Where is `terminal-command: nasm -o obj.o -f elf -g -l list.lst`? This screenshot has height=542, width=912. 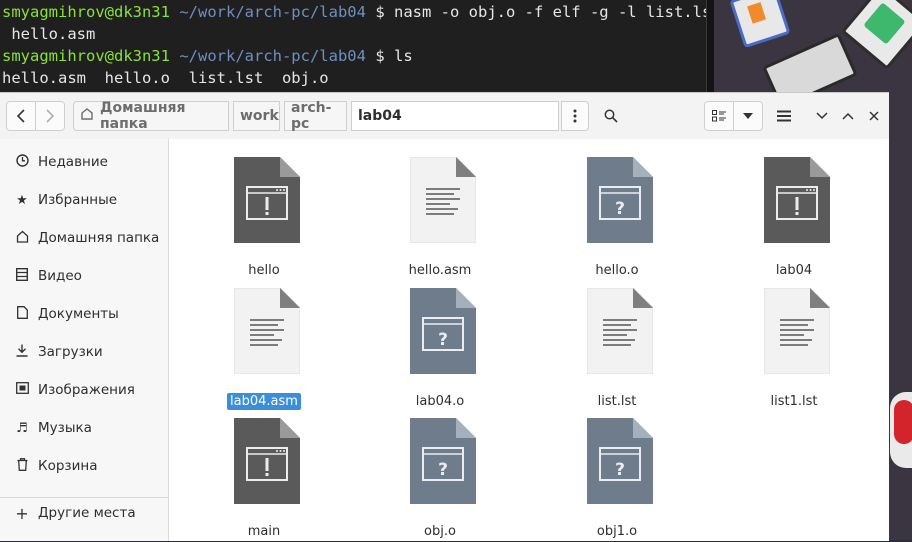 terminal-command: nasm -o obj.o -f elf -g -l list.lst is located at coordinates (557, 12).